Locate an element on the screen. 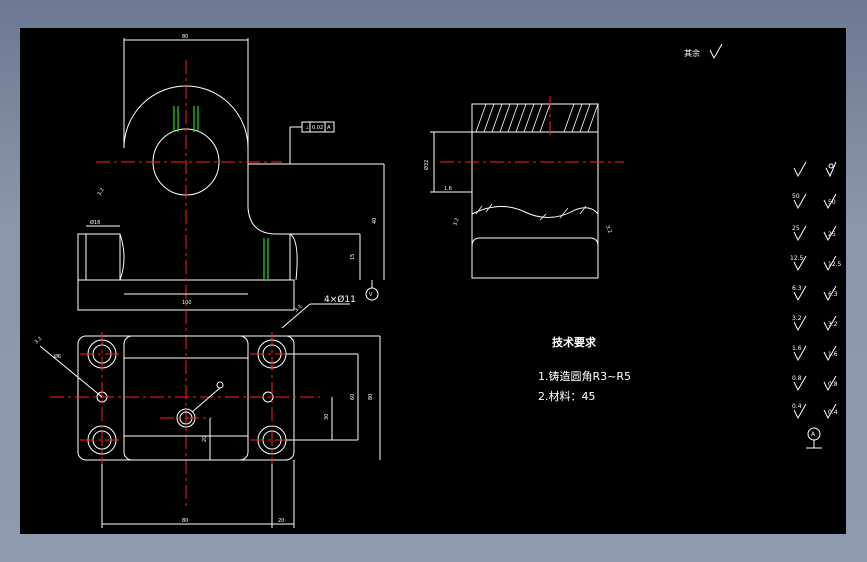 This screenshot has width=867, height=562. svg-text: Ø32 is located at coordinates (426, 165).